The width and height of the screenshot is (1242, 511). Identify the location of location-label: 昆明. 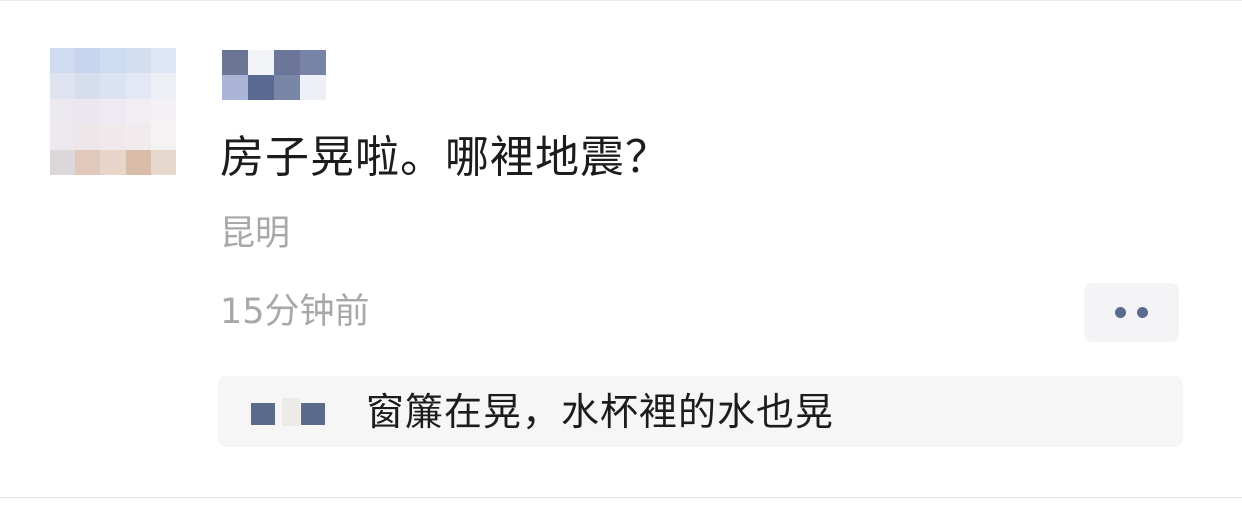
(255, 234).